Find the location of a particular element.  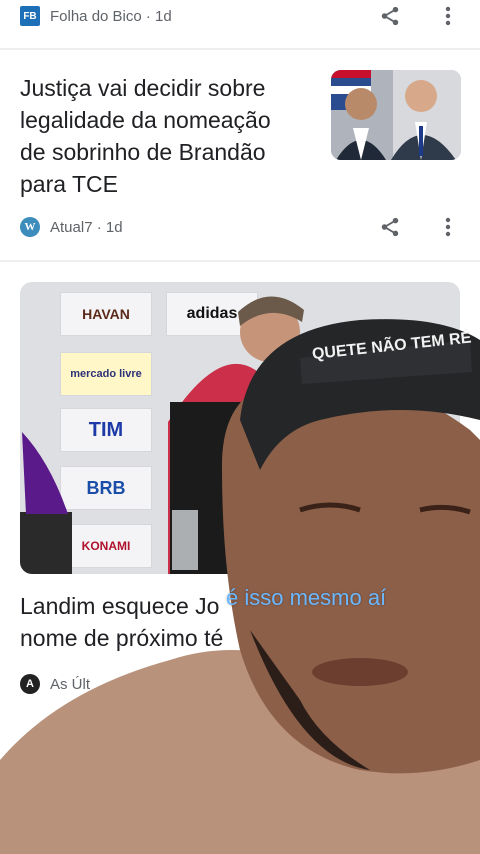

source-logo: FB is located at coordinates (30, 16).